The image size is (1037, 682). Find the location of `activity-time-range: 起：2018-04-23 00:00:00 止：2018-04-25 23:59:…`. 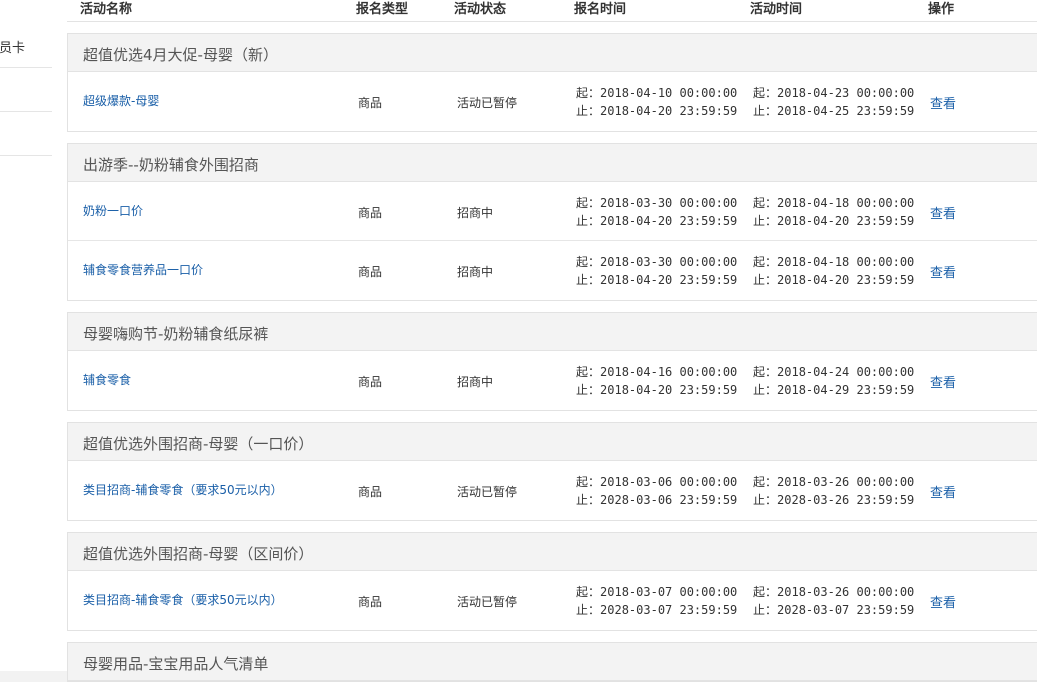

activity-time-range: 起：2018-04-23 00:00:00 止：2018-04-25 23:59:… is located at coordinates (833, 102).